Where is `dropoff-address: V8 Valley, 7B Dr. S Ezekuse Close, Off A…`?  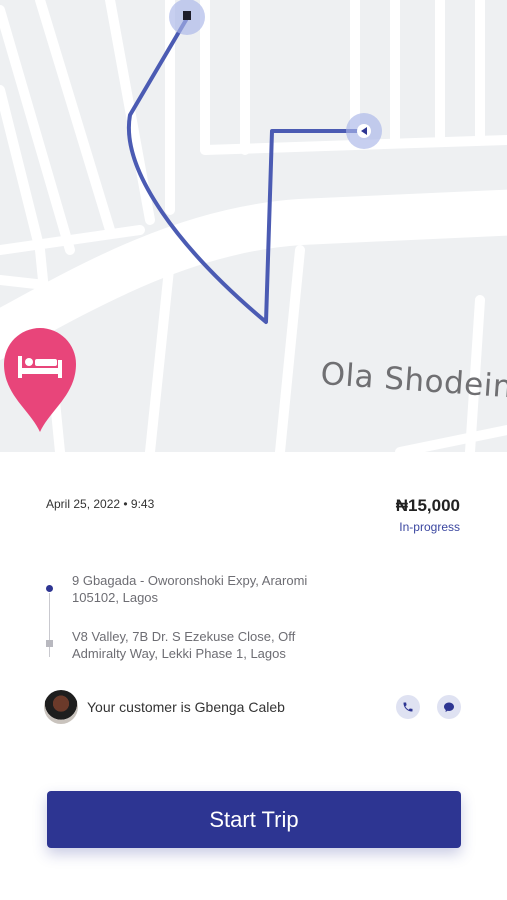 dropoff-address: V8 Valley, 7B Dr. S Ezekuse Close, Off A… is located at coordinates (184, 645).